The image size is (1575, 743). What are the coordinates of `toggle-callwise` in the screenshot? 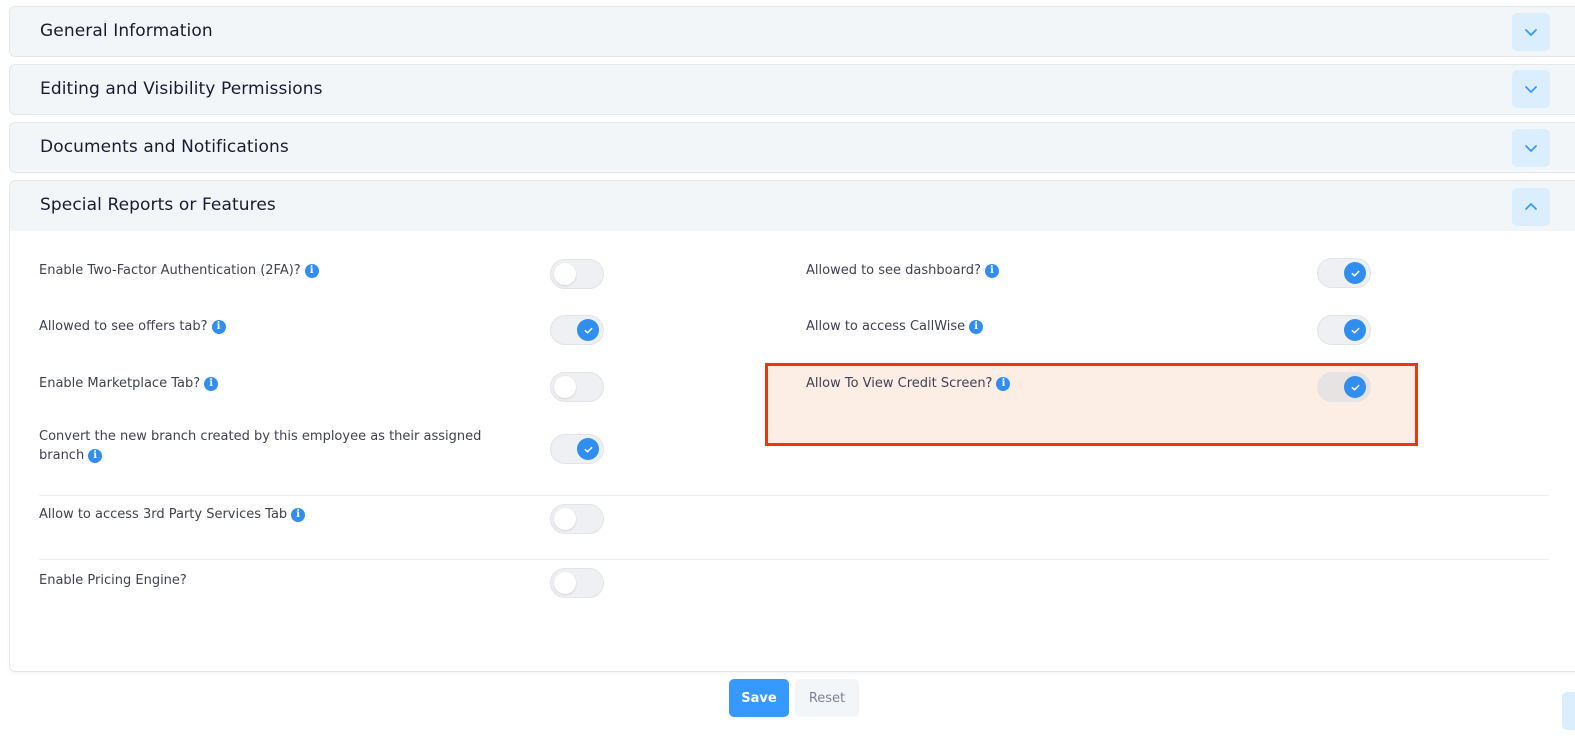 It's located at (1344, 330).